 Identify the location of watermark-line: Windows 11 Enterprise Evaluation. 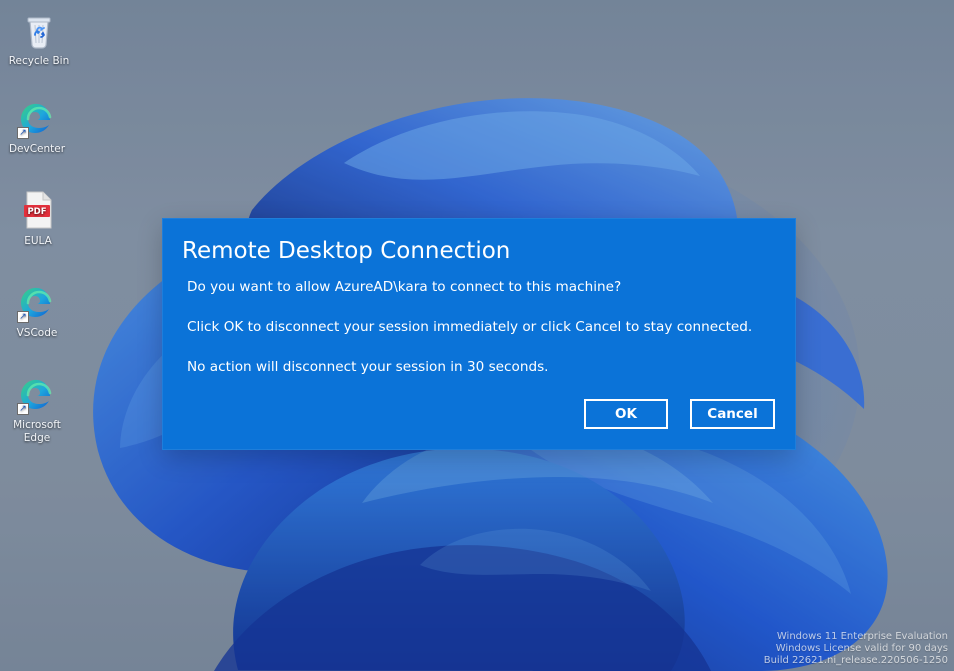
(862, 636).